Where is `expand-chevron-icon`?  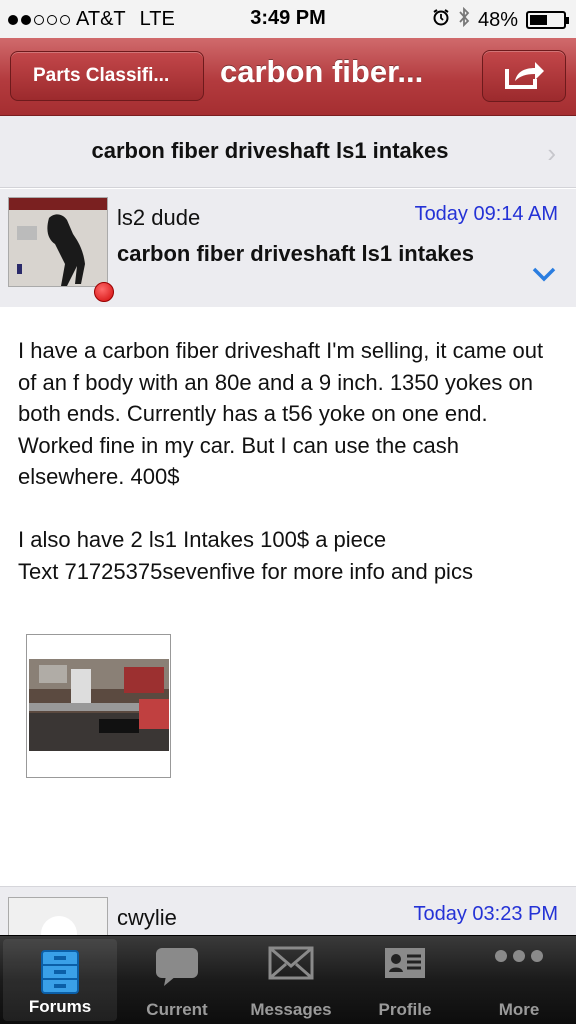
expand-chevron-icon is located at coordinates (544, 275).